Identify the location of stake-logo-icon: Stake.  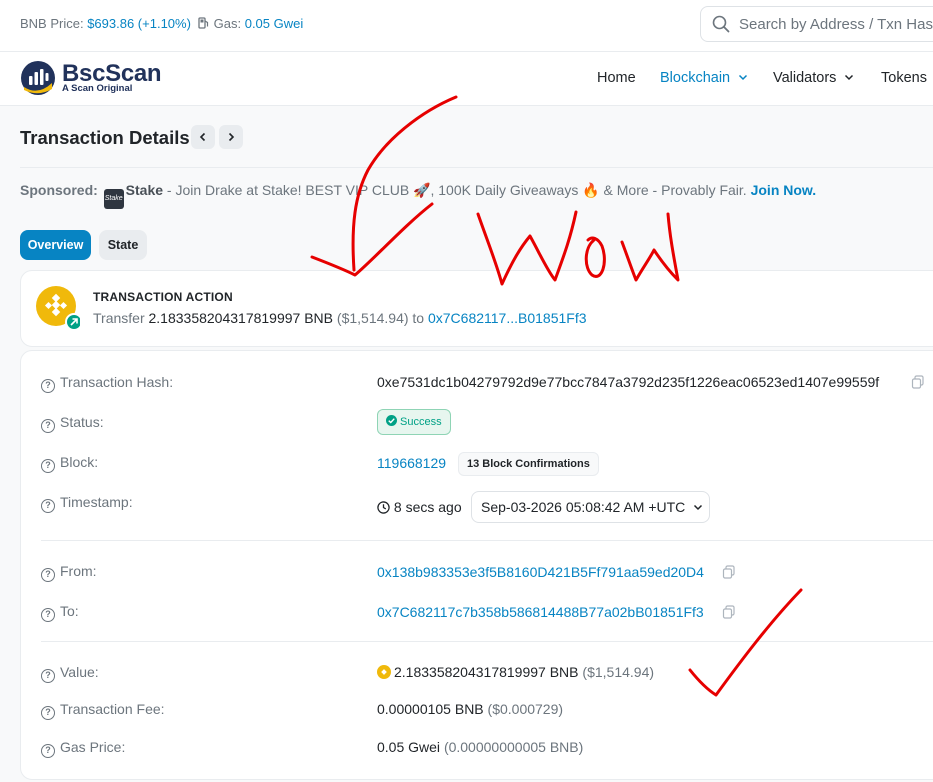
(113, 199).